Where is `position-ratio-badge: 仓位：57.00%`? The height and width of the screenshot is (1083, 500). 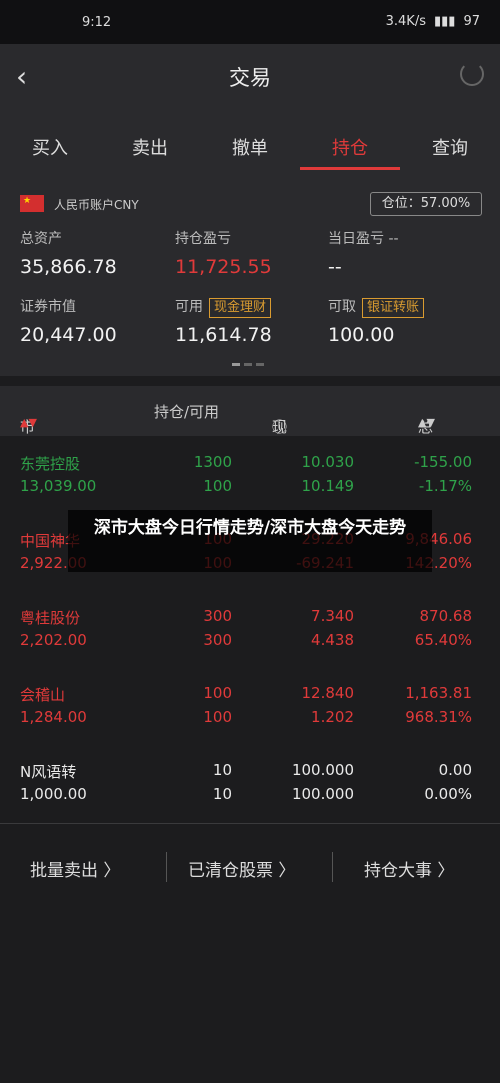
position-ratio-badge: 仓位：57.00% is located at coordinates (426, 204).